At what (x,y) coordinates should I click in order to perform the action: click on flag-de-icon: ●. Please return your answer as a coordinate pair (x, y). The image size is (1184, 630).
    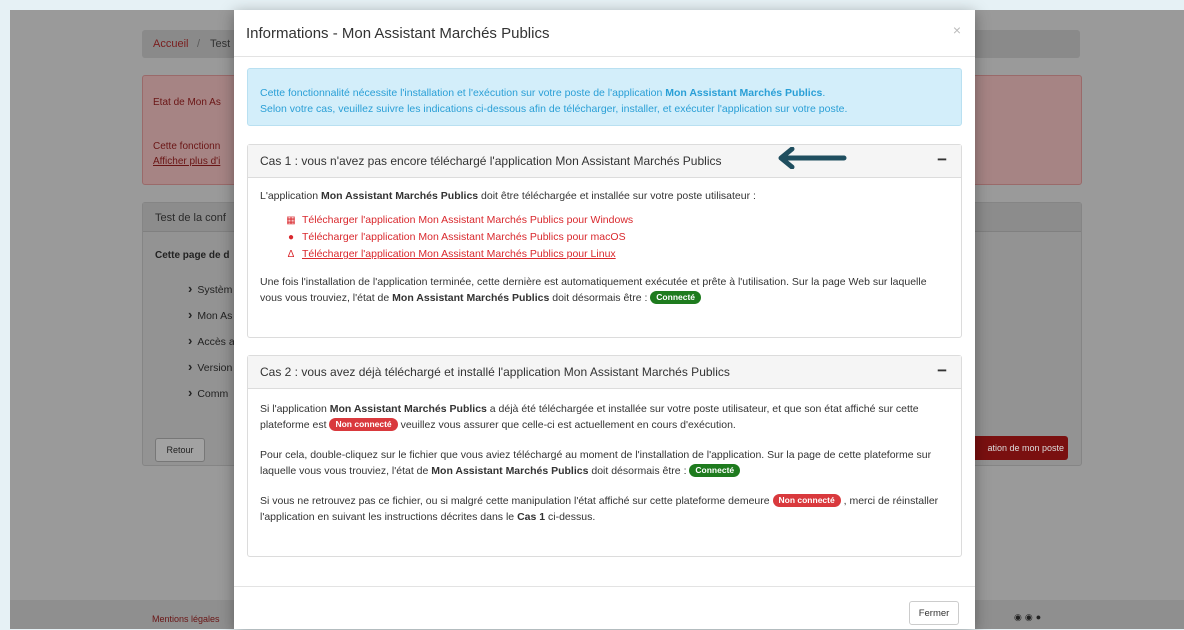
    Looking at the image, I should click on (1040, 617).